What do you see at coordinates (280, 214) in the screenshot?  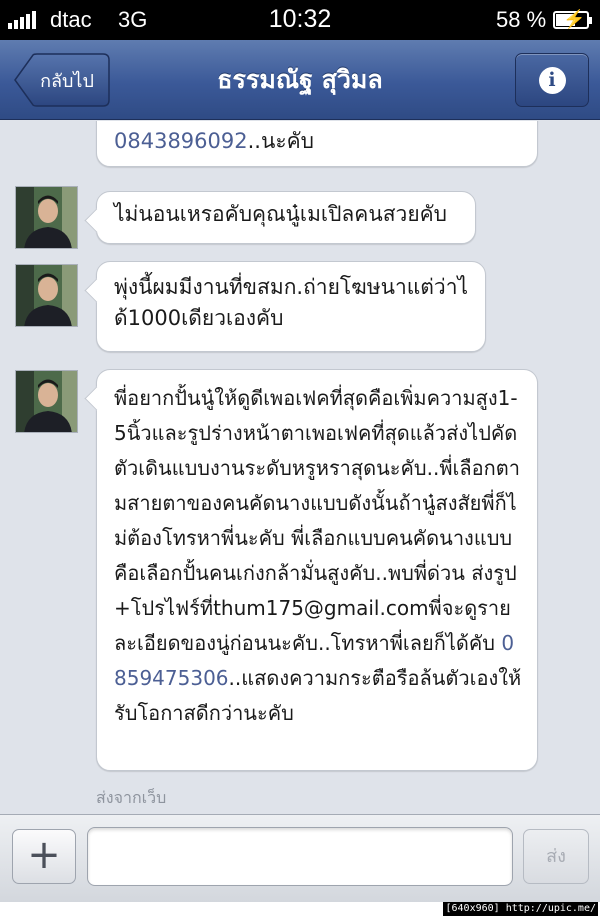 I see `message-text: ไม่นอนเหรอคับคุณนู๋เมเปิลคนสวยคับ` at bounding box center [280, 214].